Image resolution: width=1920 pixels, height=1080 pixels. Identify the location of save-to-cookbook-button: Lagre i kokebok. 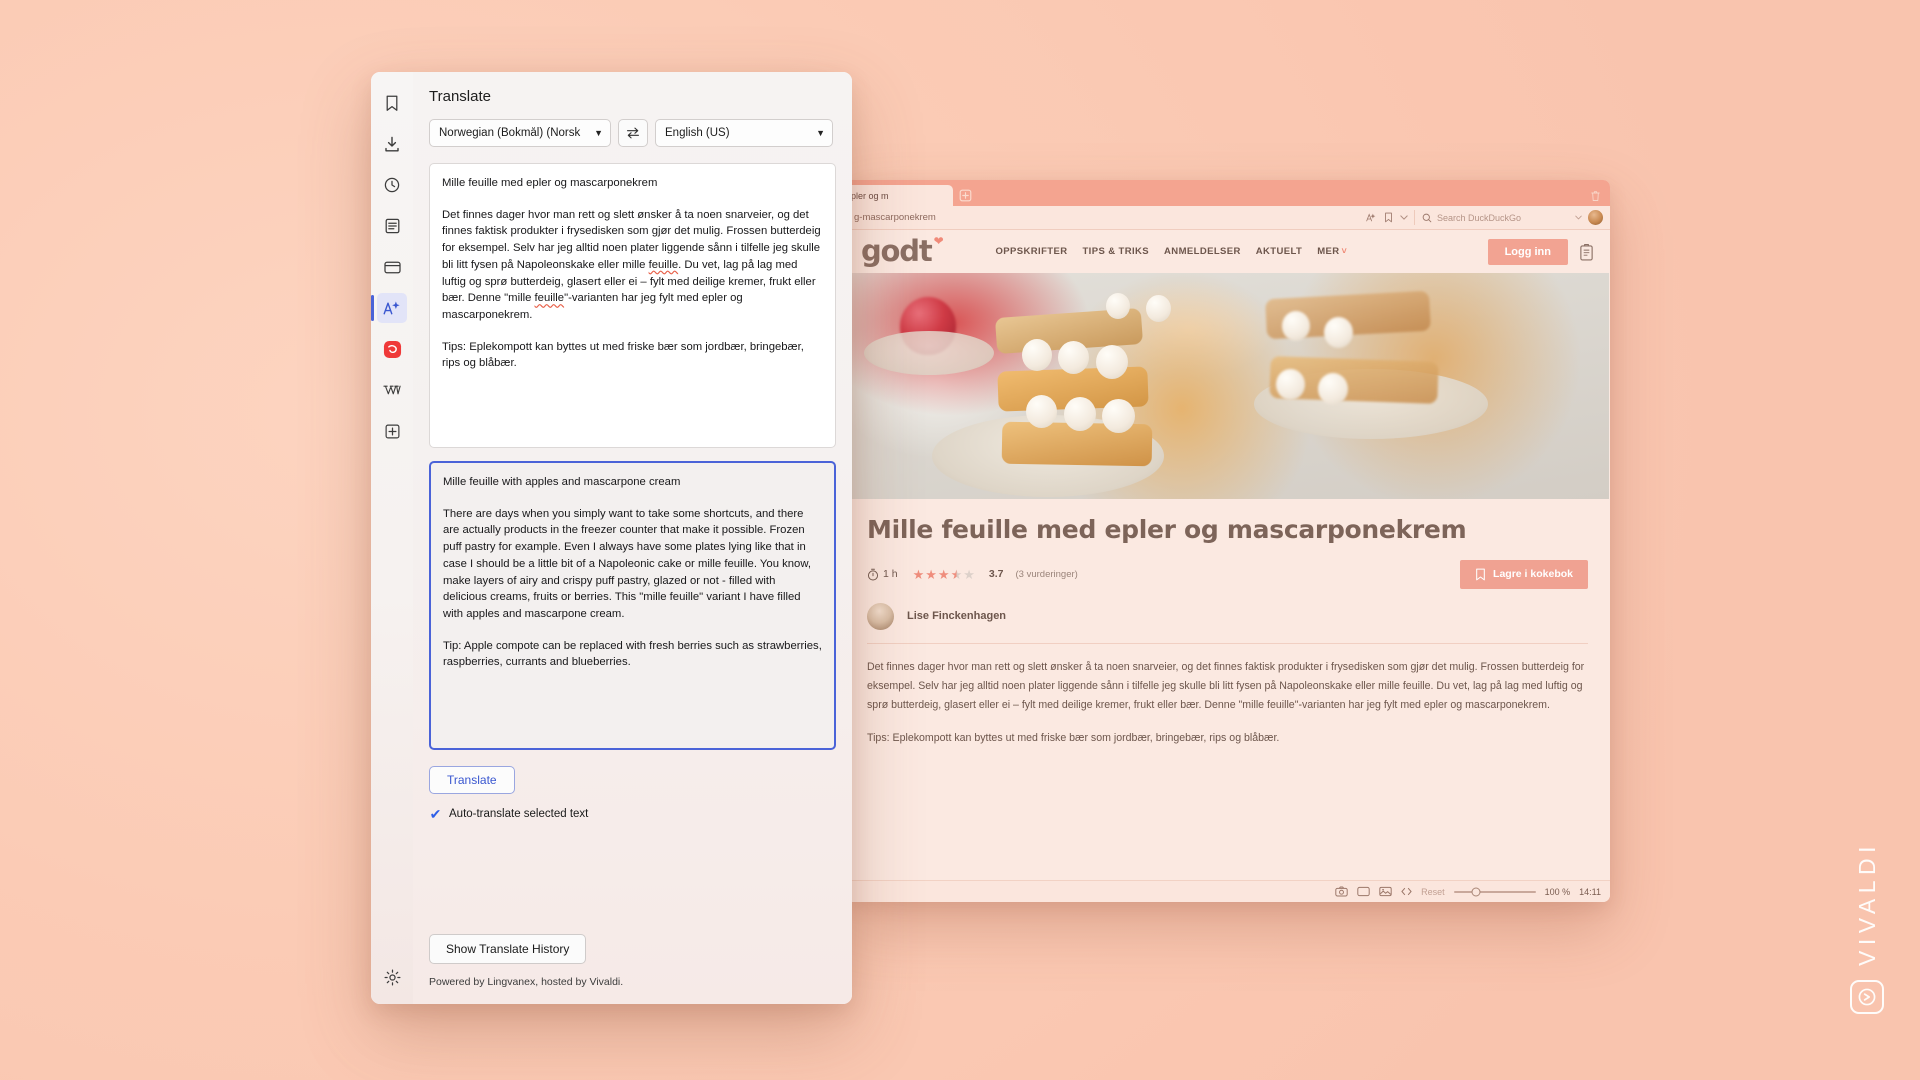
(1524, 574).